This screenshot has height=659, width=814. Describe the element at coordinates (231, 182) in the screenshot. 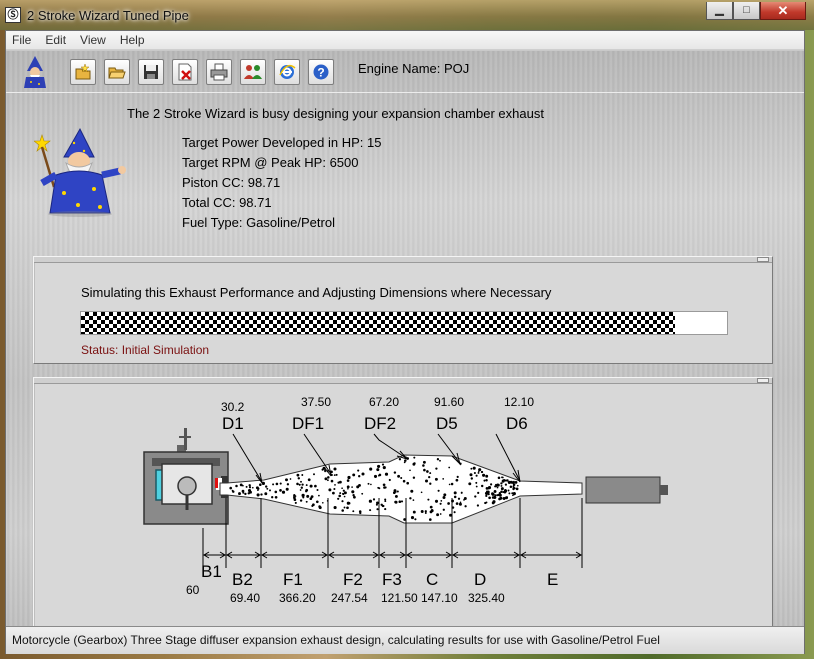

I see `piston-cc: Piston CC: 98.71` at that location.